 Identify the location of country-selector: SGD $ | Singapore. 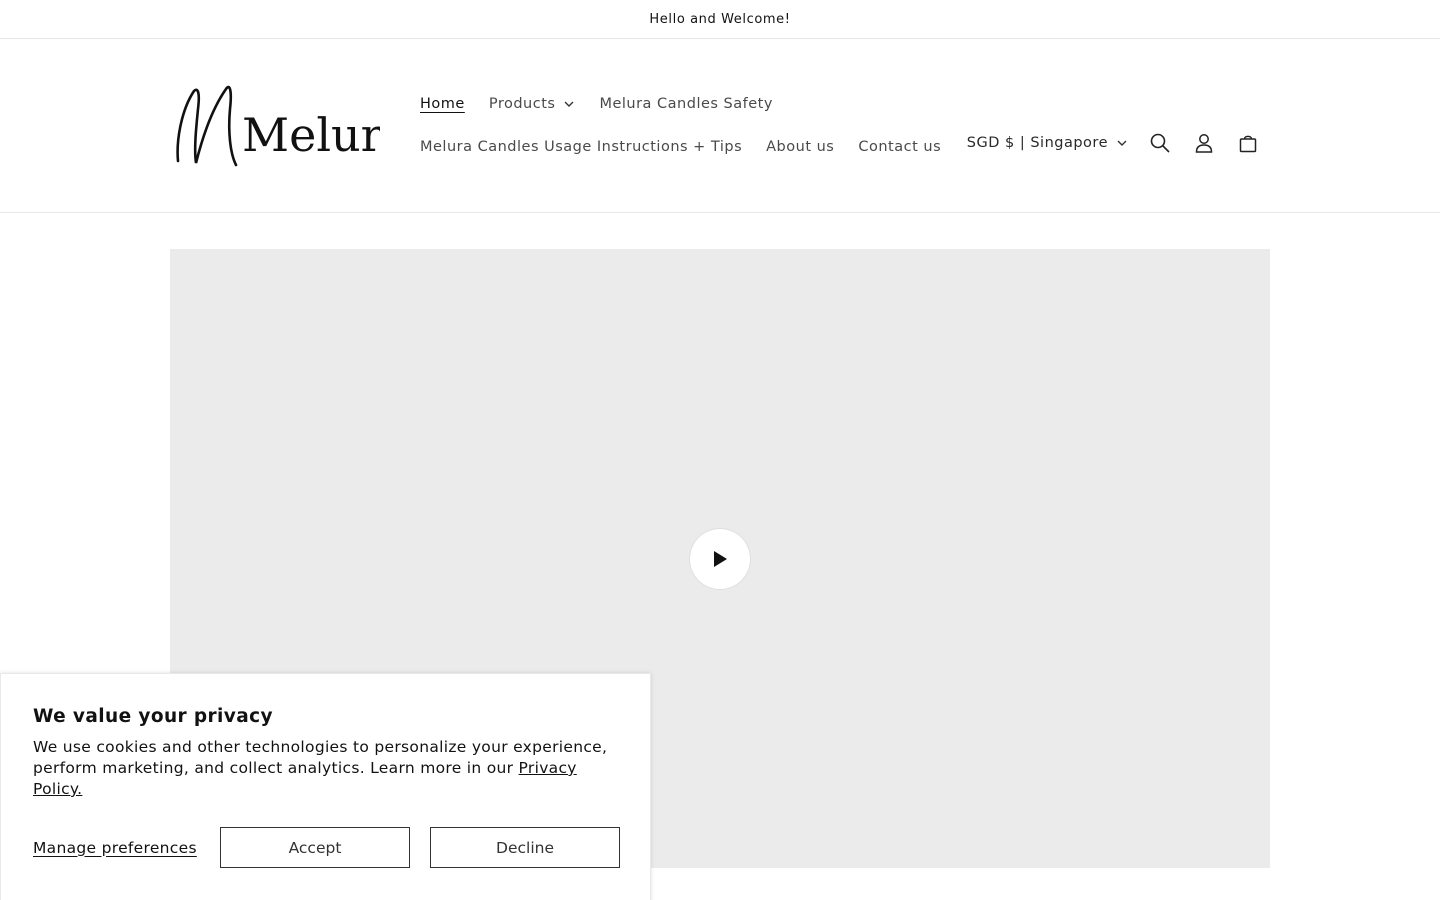
(1047, 143).